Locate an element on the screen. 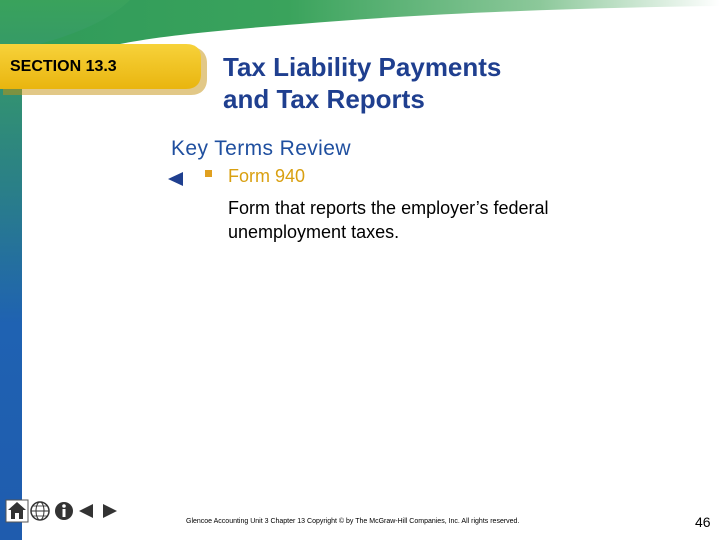  definition-line-2: unemployment taxes. is located at coordinates (314, 232).